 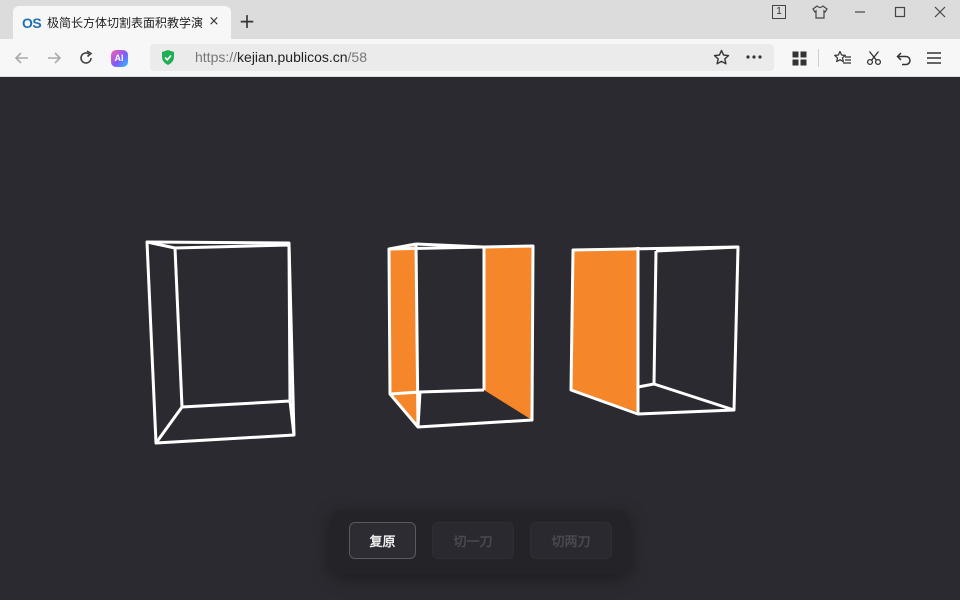 What do you see at coordinates (382, 540) in the screenshot?
I see `reset-button: 复原` at bounding box center [382, 540].